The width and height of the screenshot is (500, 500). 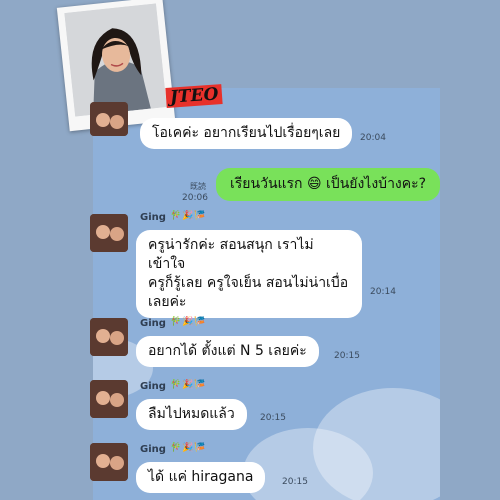 What do you see at coordinates (194, 96) in the screenshot?
I see `brand-logo: JTEO` at bounding box center [194, 96].